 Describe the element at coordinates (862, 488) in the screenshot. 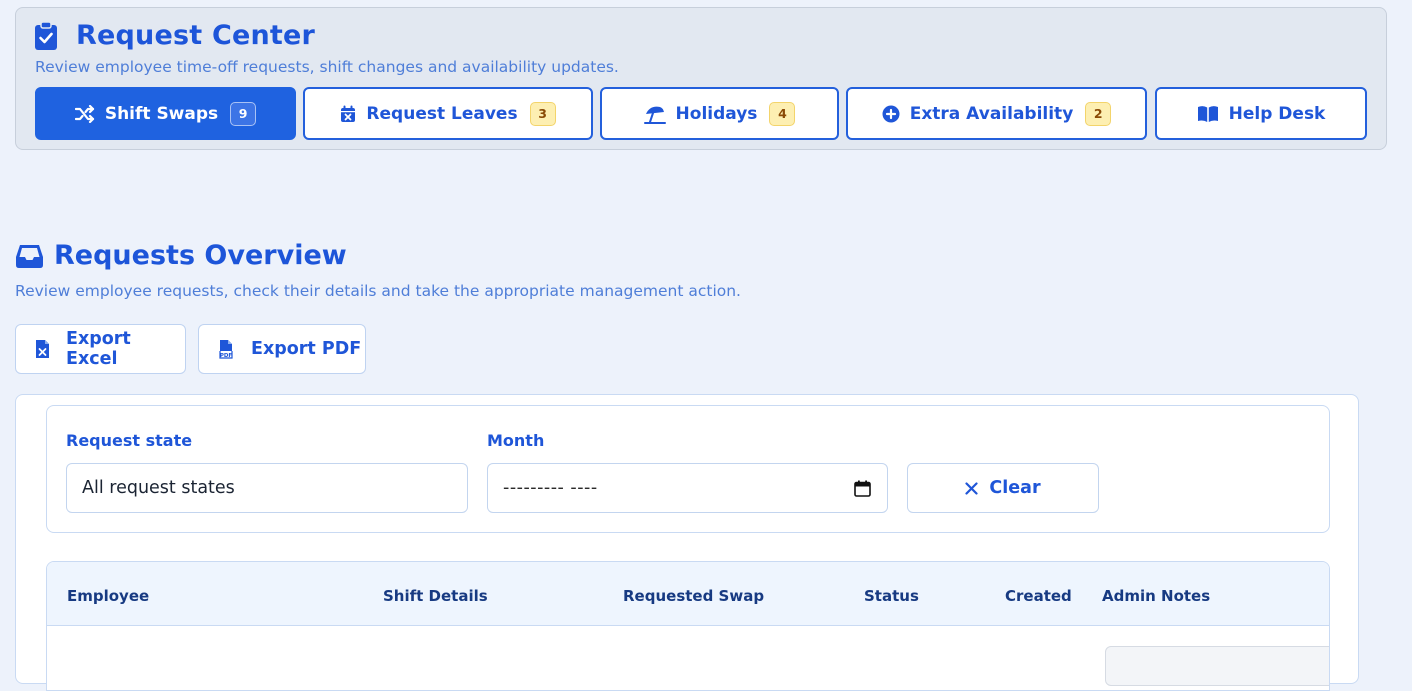

I see `calendar-icon` at that location.